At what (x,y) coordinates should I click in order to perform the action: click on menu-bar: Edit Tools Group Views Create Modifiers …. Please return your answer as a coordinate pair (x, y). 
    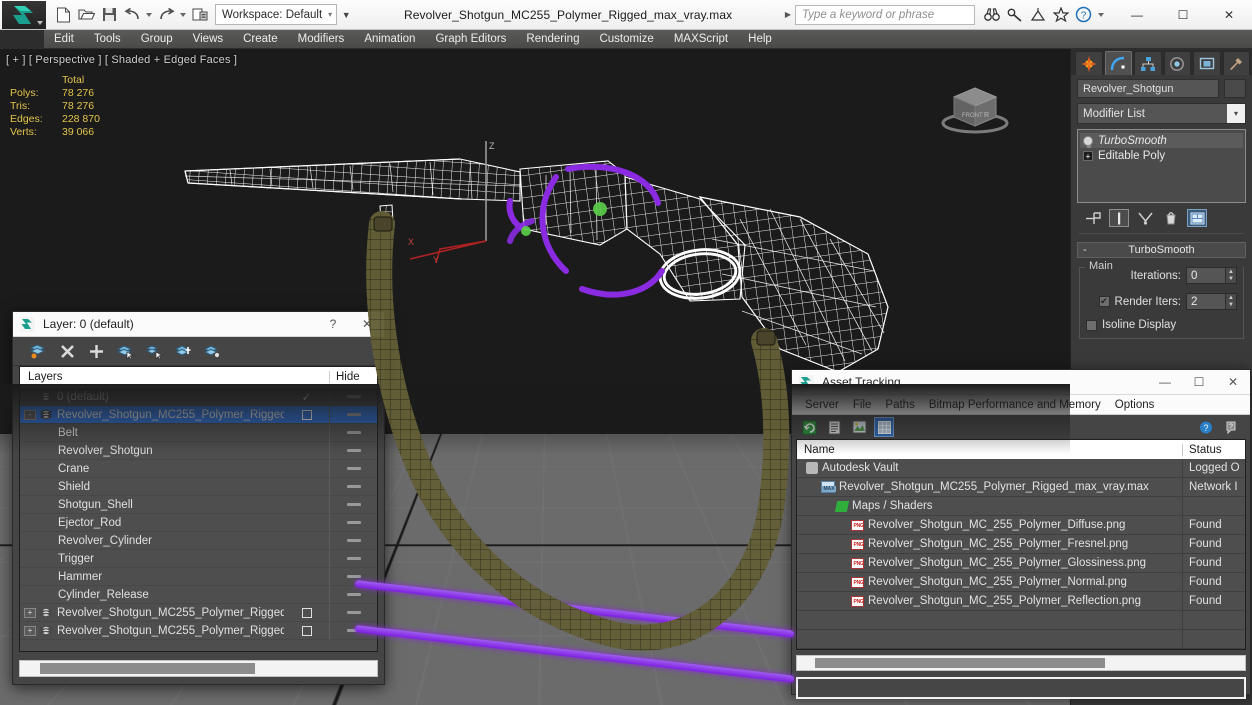
    Looking at the image, I should click on (626, 39).